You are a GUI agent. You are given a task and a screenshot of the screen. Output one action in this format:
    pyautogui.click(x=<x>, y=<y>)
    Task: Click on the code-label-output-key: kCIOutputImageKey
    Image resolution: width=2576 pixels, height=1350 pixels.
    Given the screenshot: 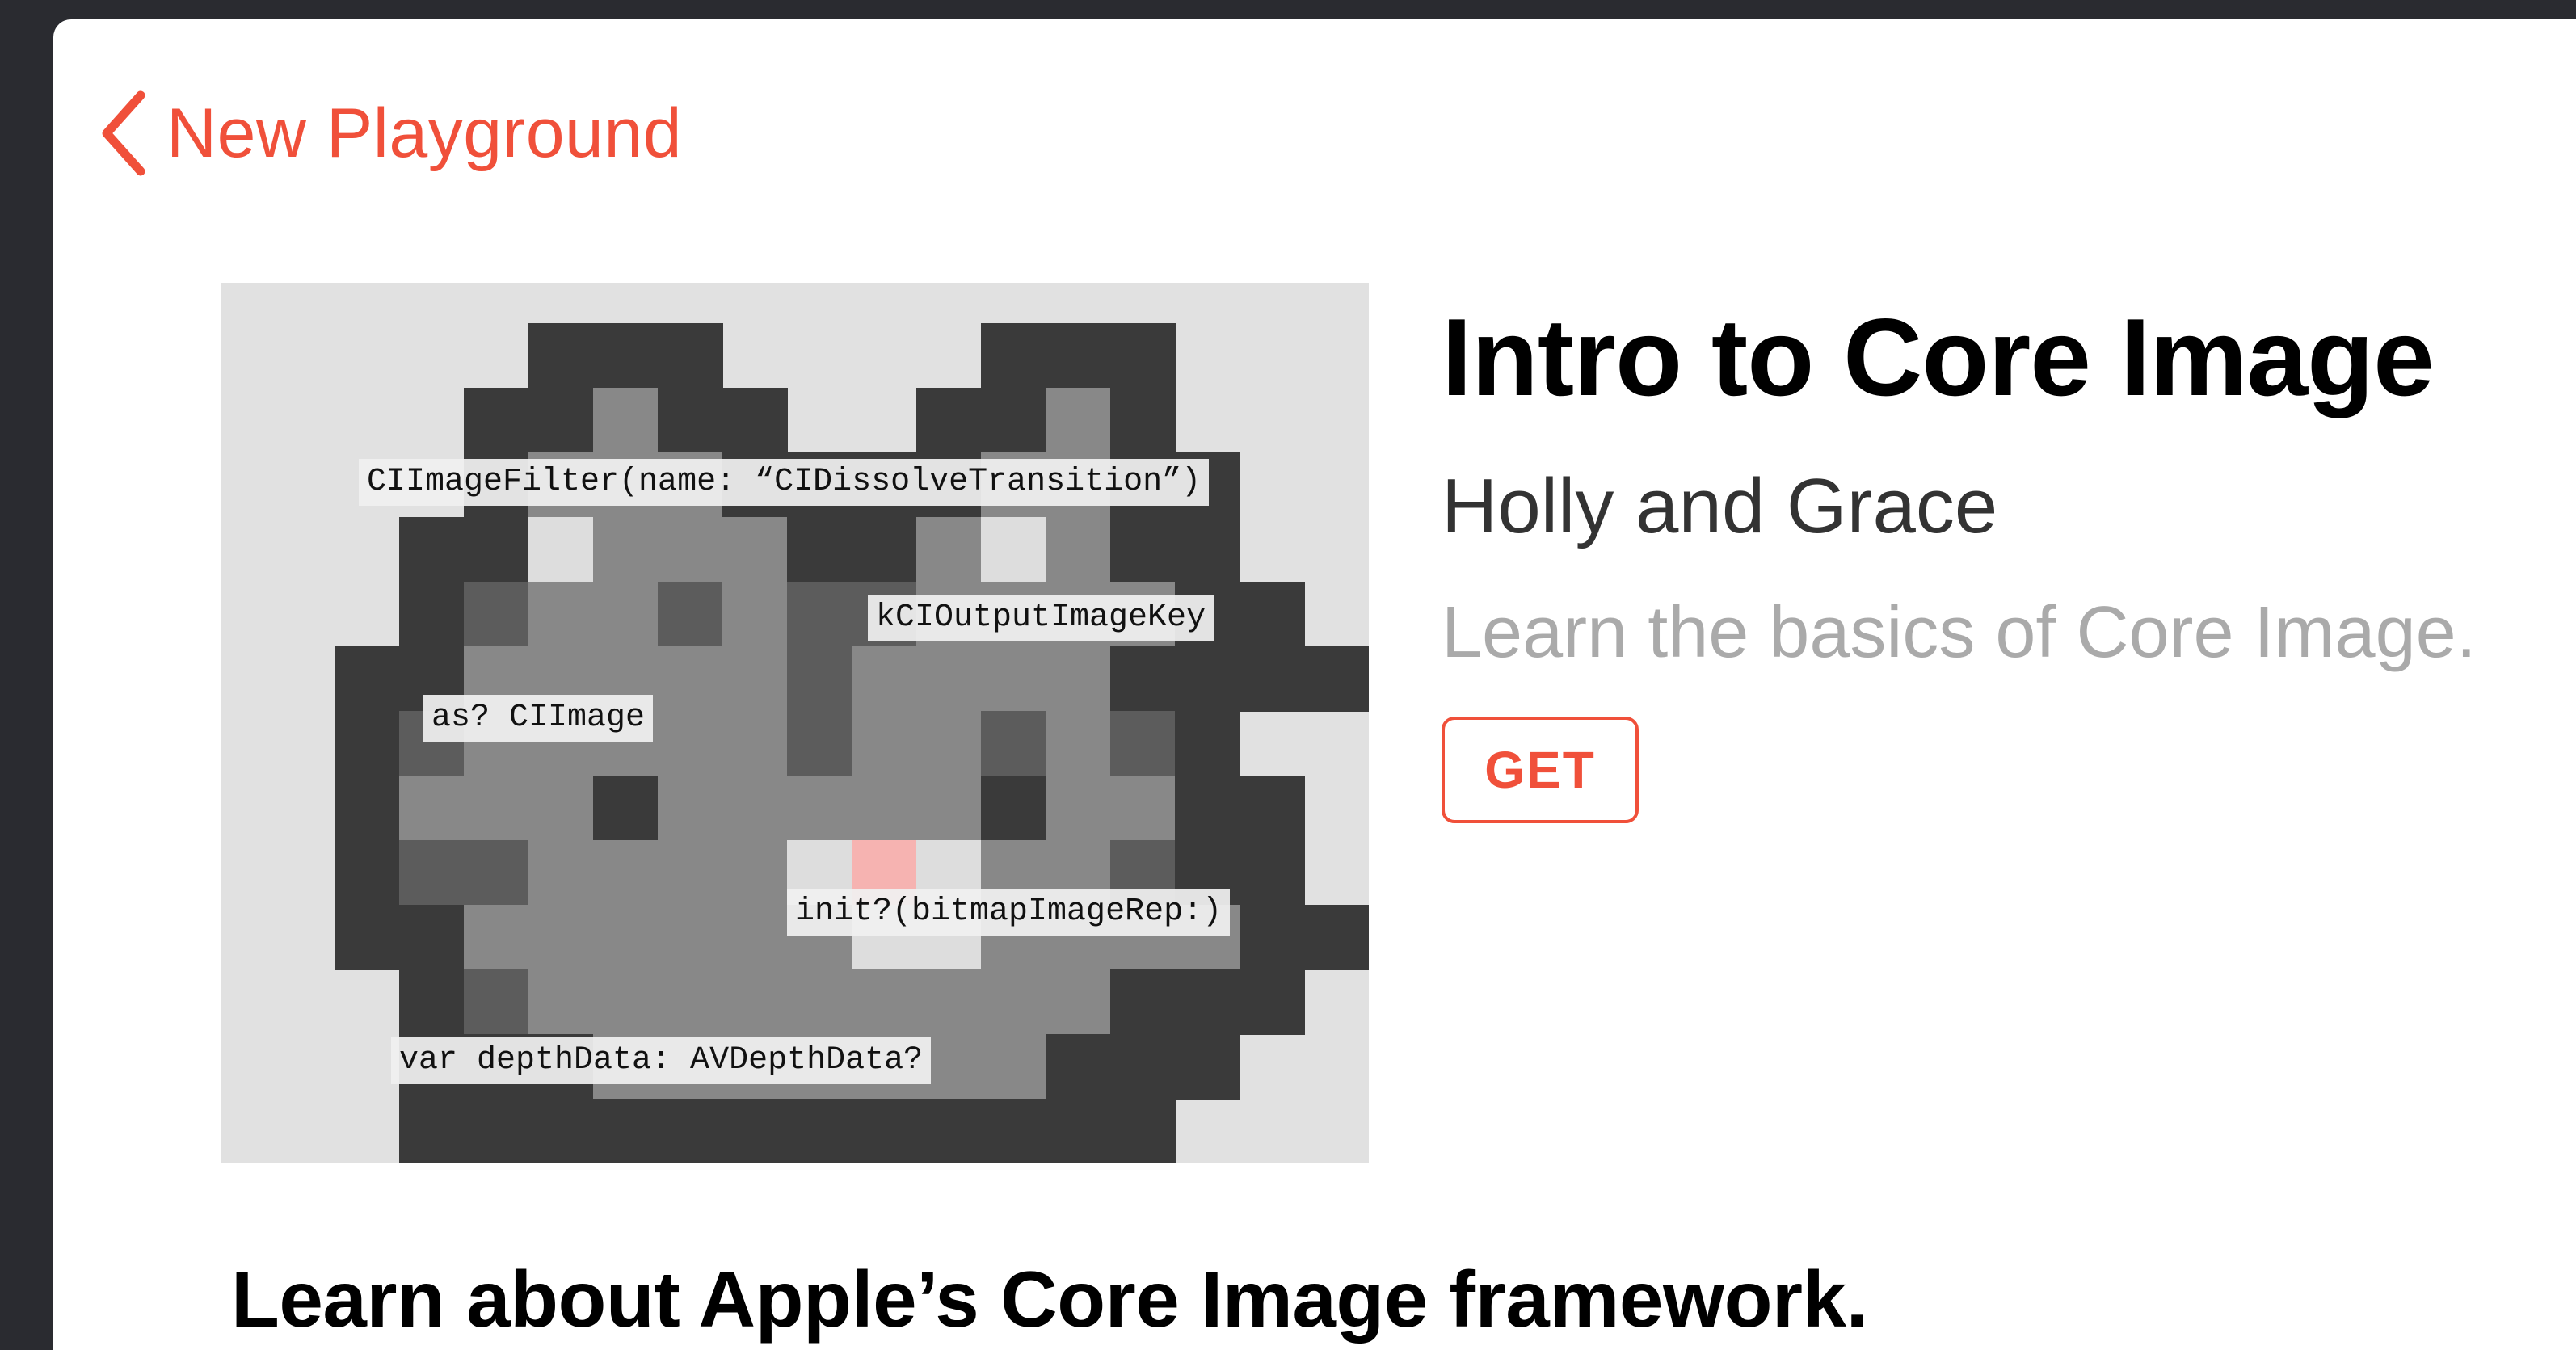 What is the action you would take?
    pyautogui.click(x=1041, y=618)
    